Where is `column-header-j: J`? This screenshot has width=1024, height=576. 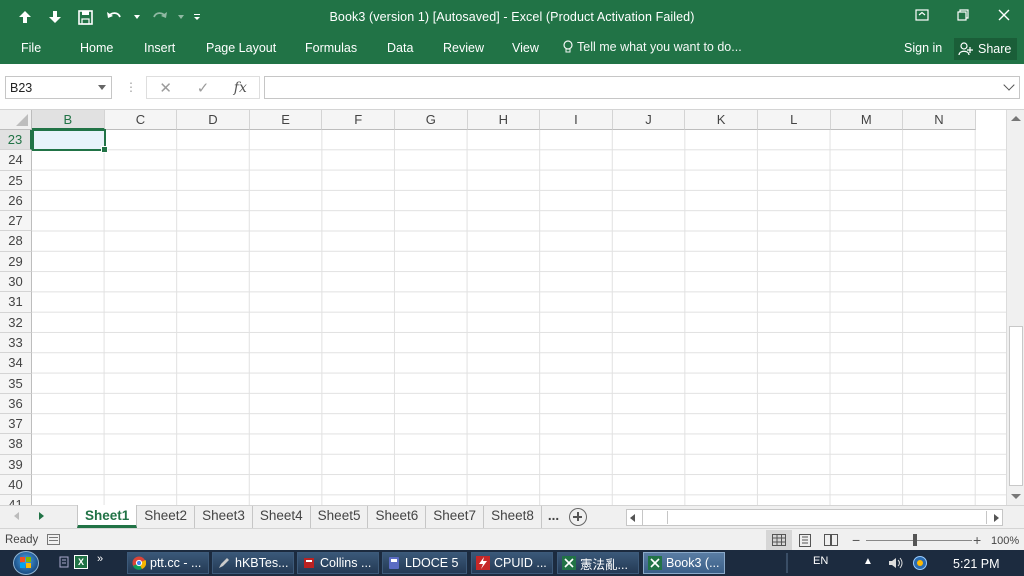
column-header-j: J is located at coordinates (649, 120).